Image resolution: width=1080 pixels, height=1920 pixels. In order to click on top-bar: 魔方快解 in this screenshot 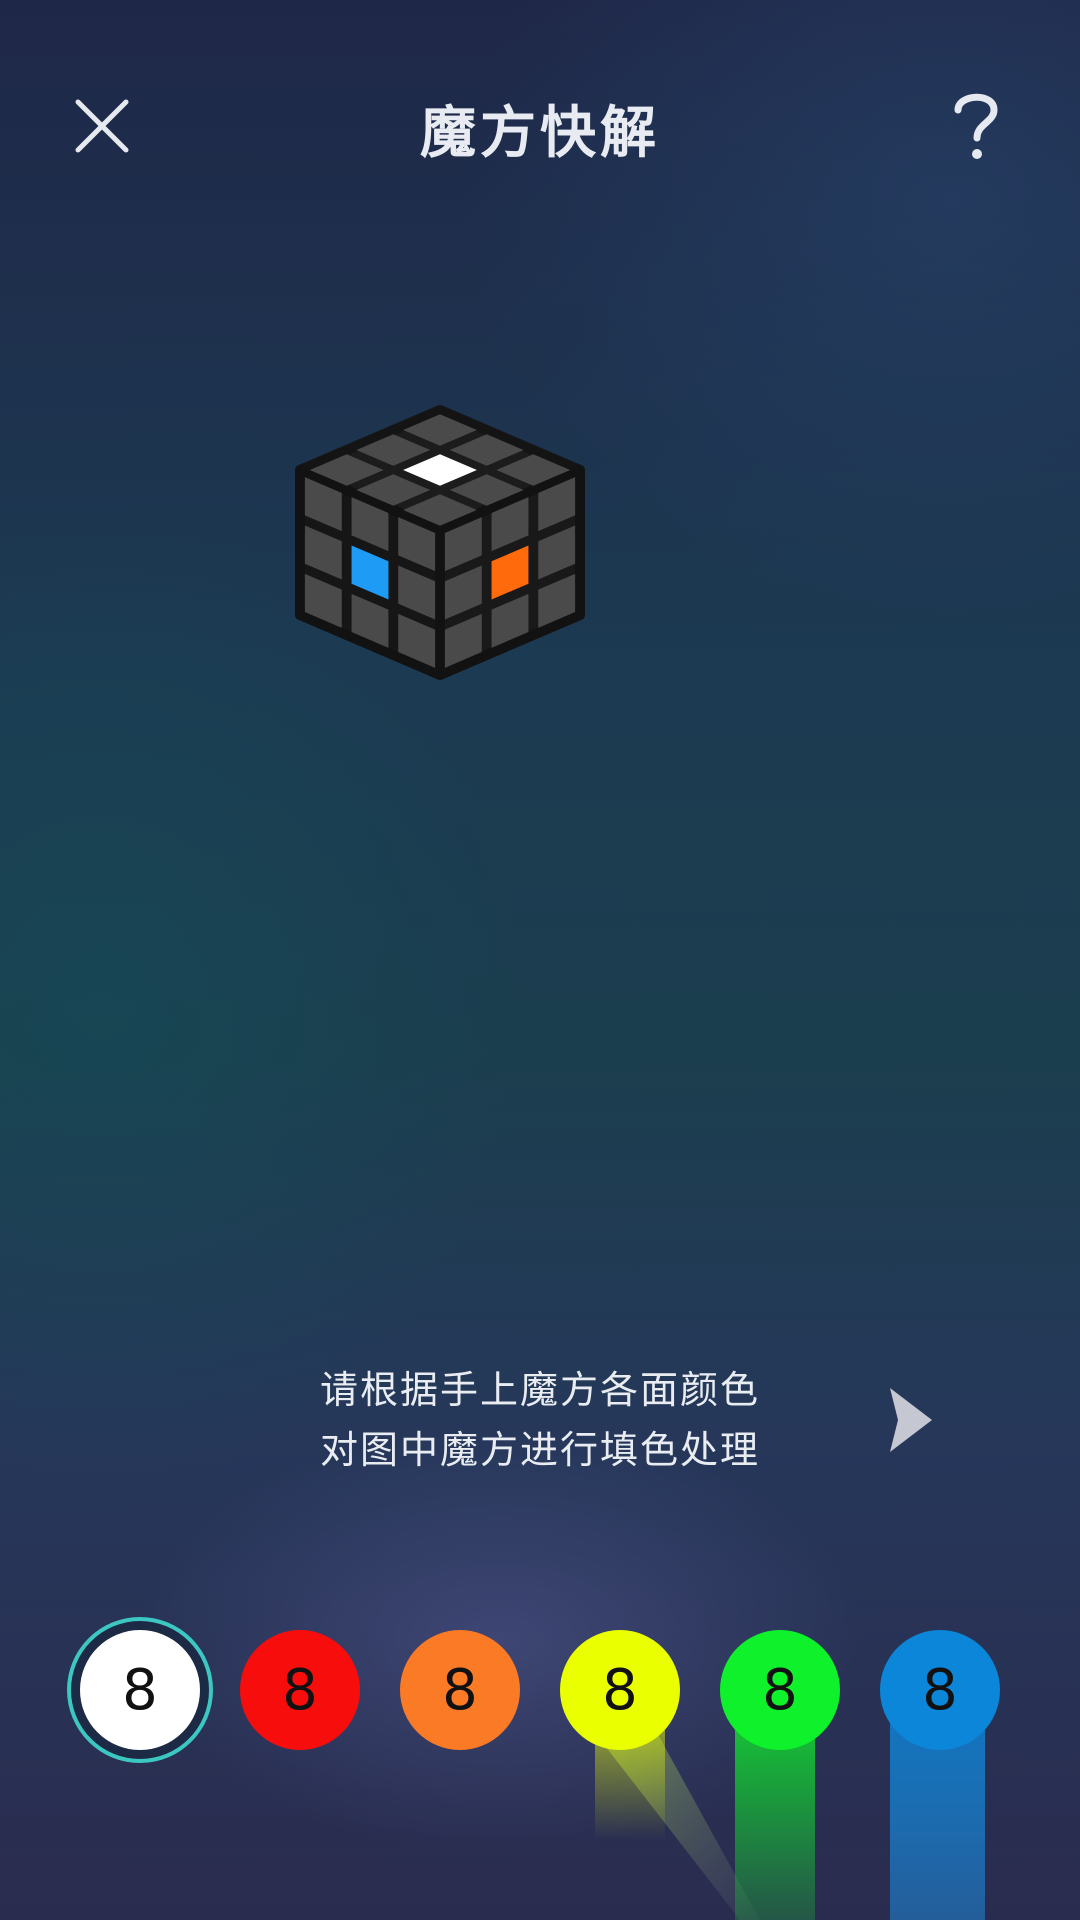, I will do `click(540, 130)`.